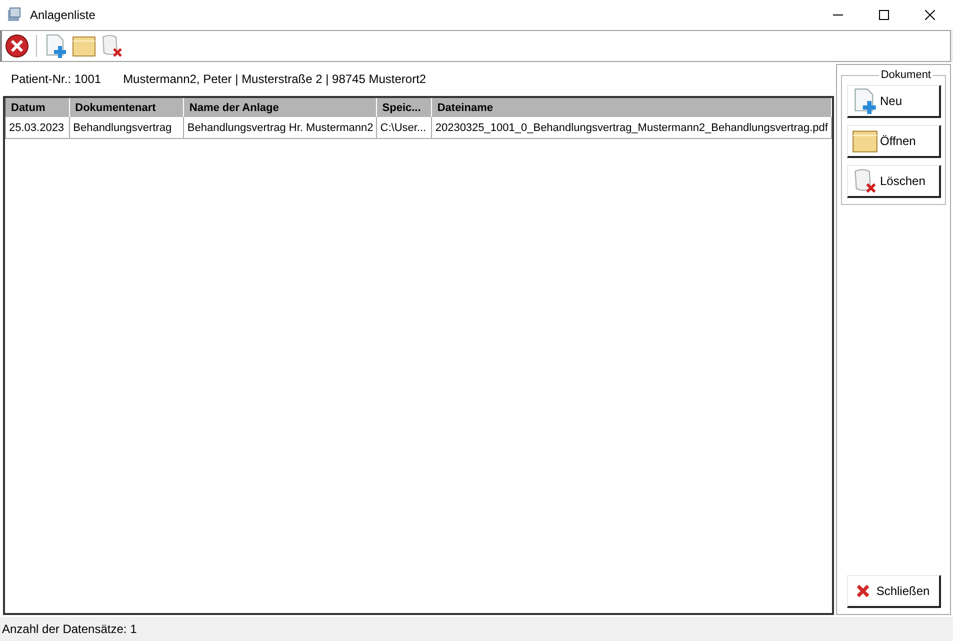 This screenshot has width=953, height=641. What do you see at coordinates (884, 15) in the screenshot?
I see `maximize-icon` at bounding box center [884, 15].